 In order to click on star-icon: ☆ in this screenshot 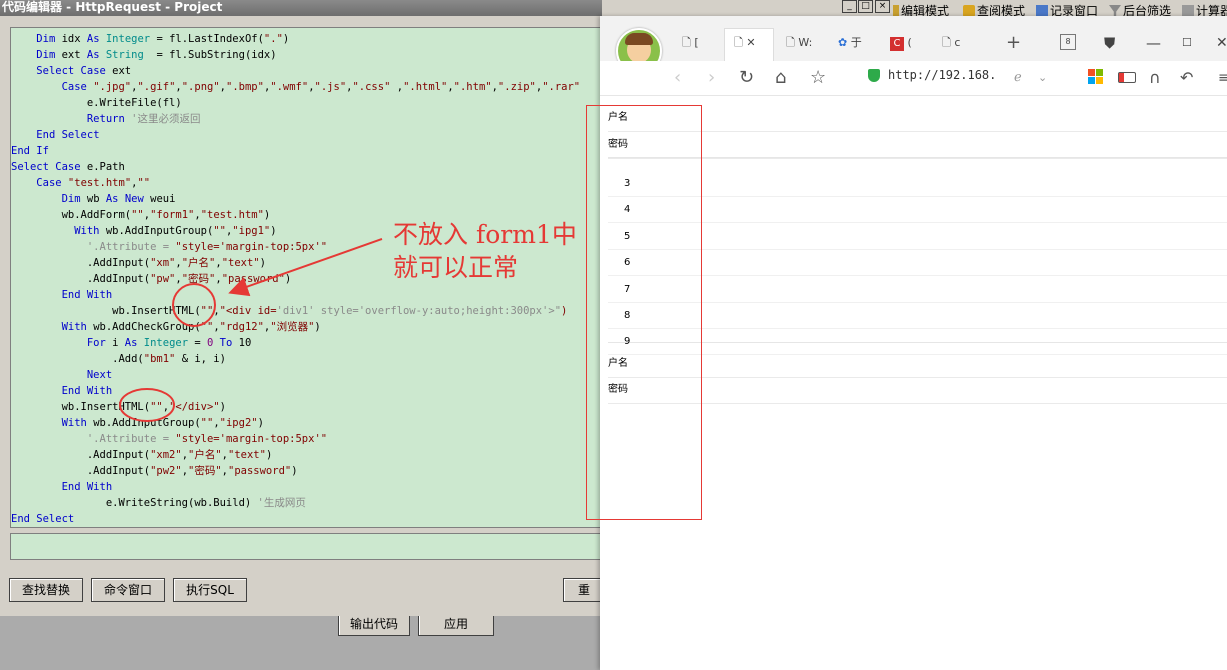, I will do `click(818, 78)`.